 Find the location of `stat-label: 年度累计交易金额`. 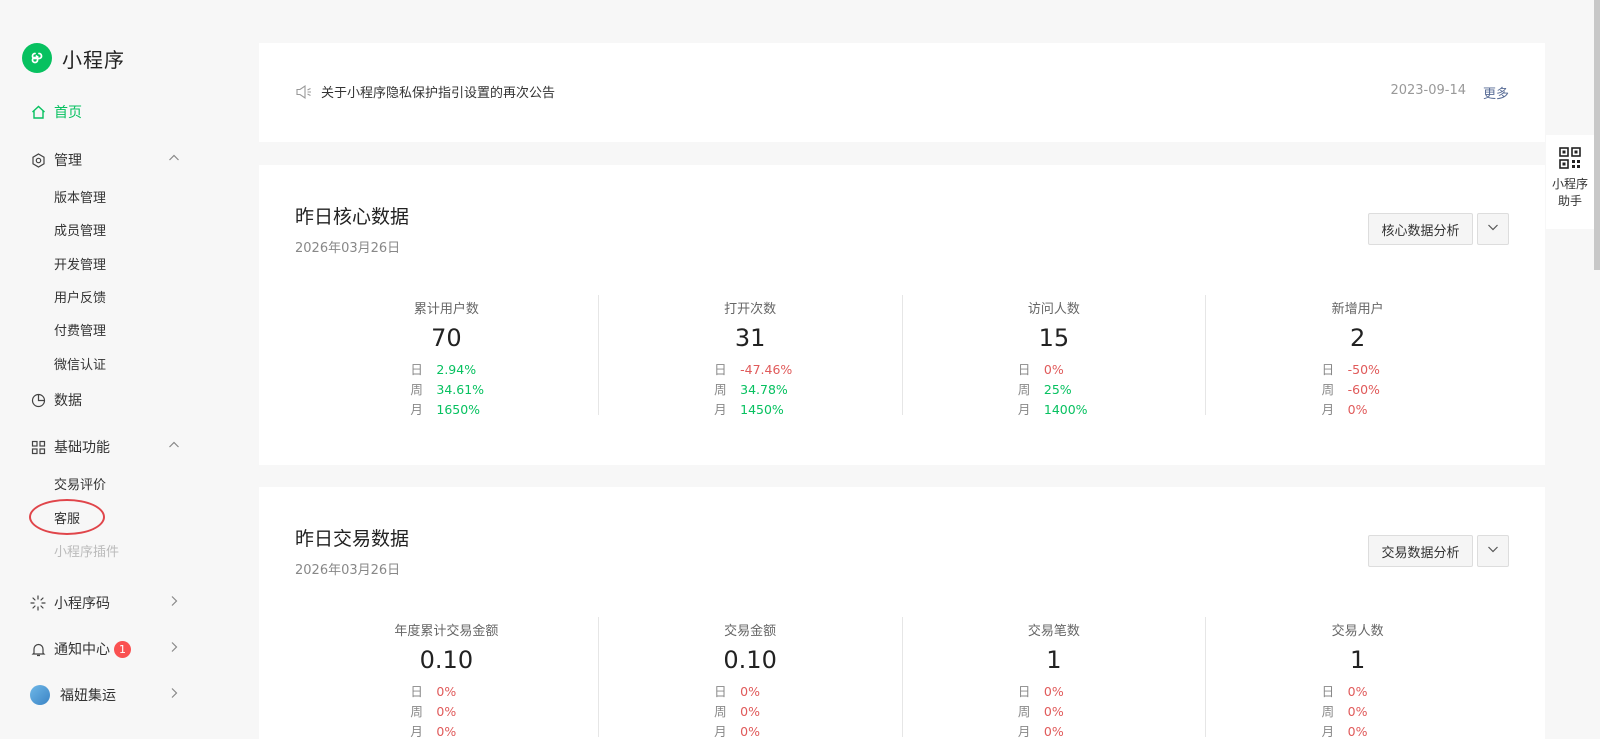

stat-label: 年度累计交易金额 is located at coordinates (446, 631).